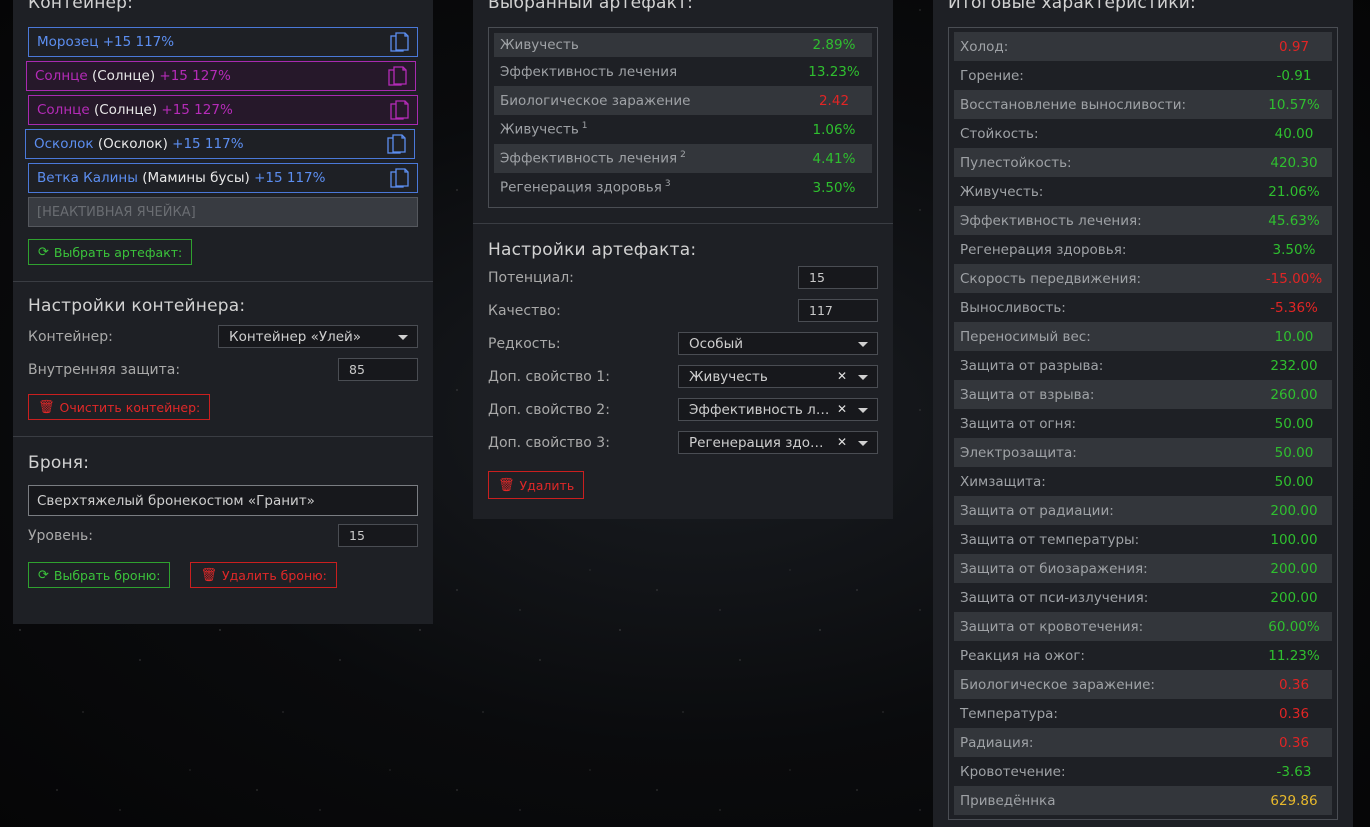 This screenshot has height=827, width=1370. Describe the element at coordinates (274, 575) in the screenshot. I see `remove-armor-label: Удалить броню:` at that location.